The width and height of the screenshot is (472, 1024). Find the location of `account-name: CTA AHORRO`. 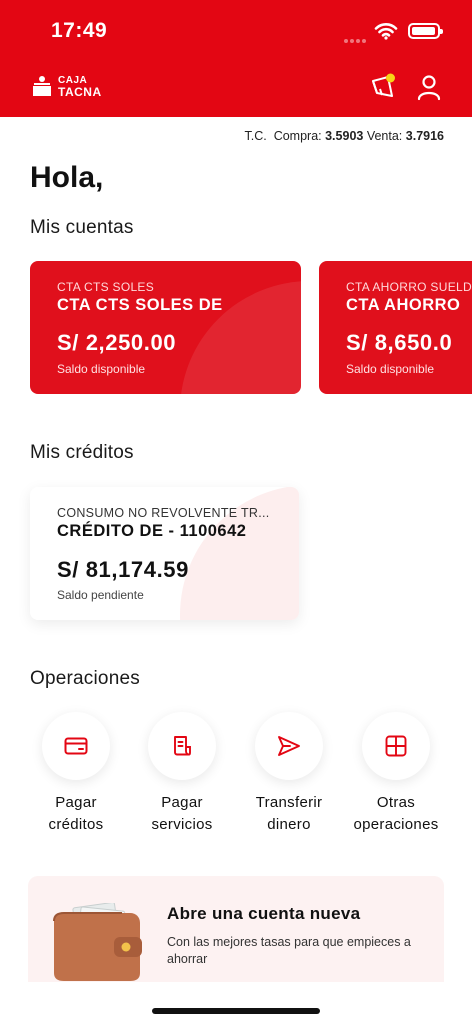

account-name: CTA AHORRO is located at coordinates (403, 305).